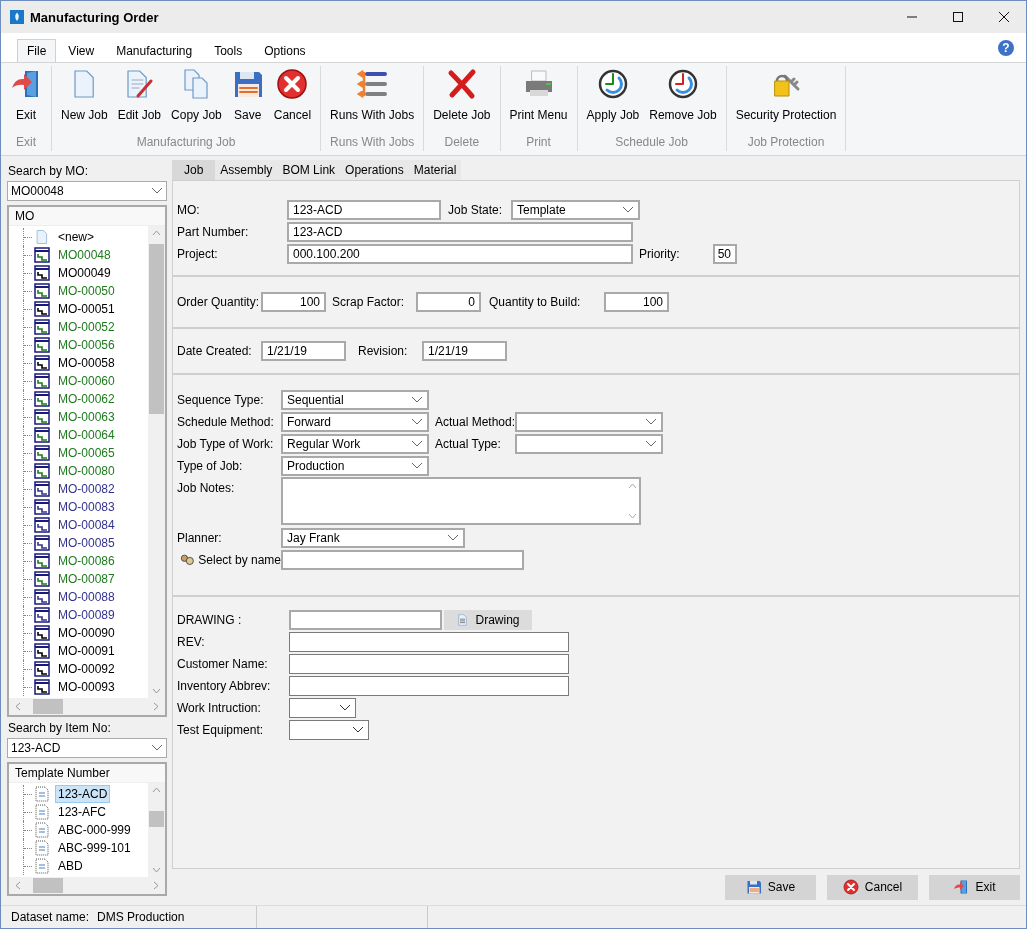 This screenshot has width=1027, height=929. What do you see at coordinates (37, 50) in the screenshot?
I see `menu-item: File` at bounding box center [37, 50].